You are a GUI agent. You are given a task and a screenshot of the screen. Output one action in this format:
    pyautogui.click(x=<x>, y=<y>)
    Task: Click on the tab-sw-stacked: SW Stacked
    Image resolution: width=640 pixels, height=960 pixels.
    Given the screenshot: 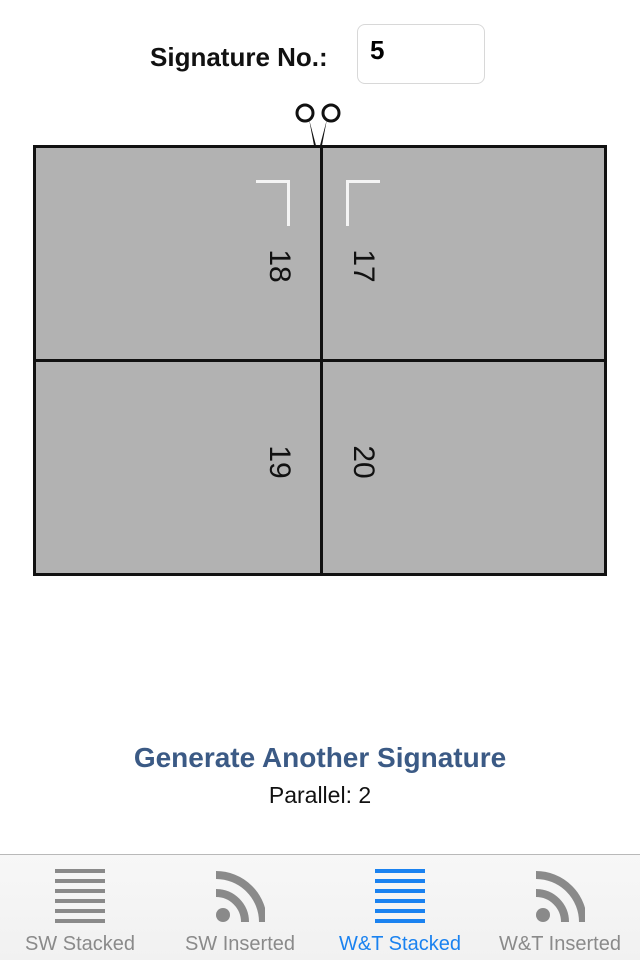 What is the action you would take?
    pyautogui.click(x=80, y=907)
    